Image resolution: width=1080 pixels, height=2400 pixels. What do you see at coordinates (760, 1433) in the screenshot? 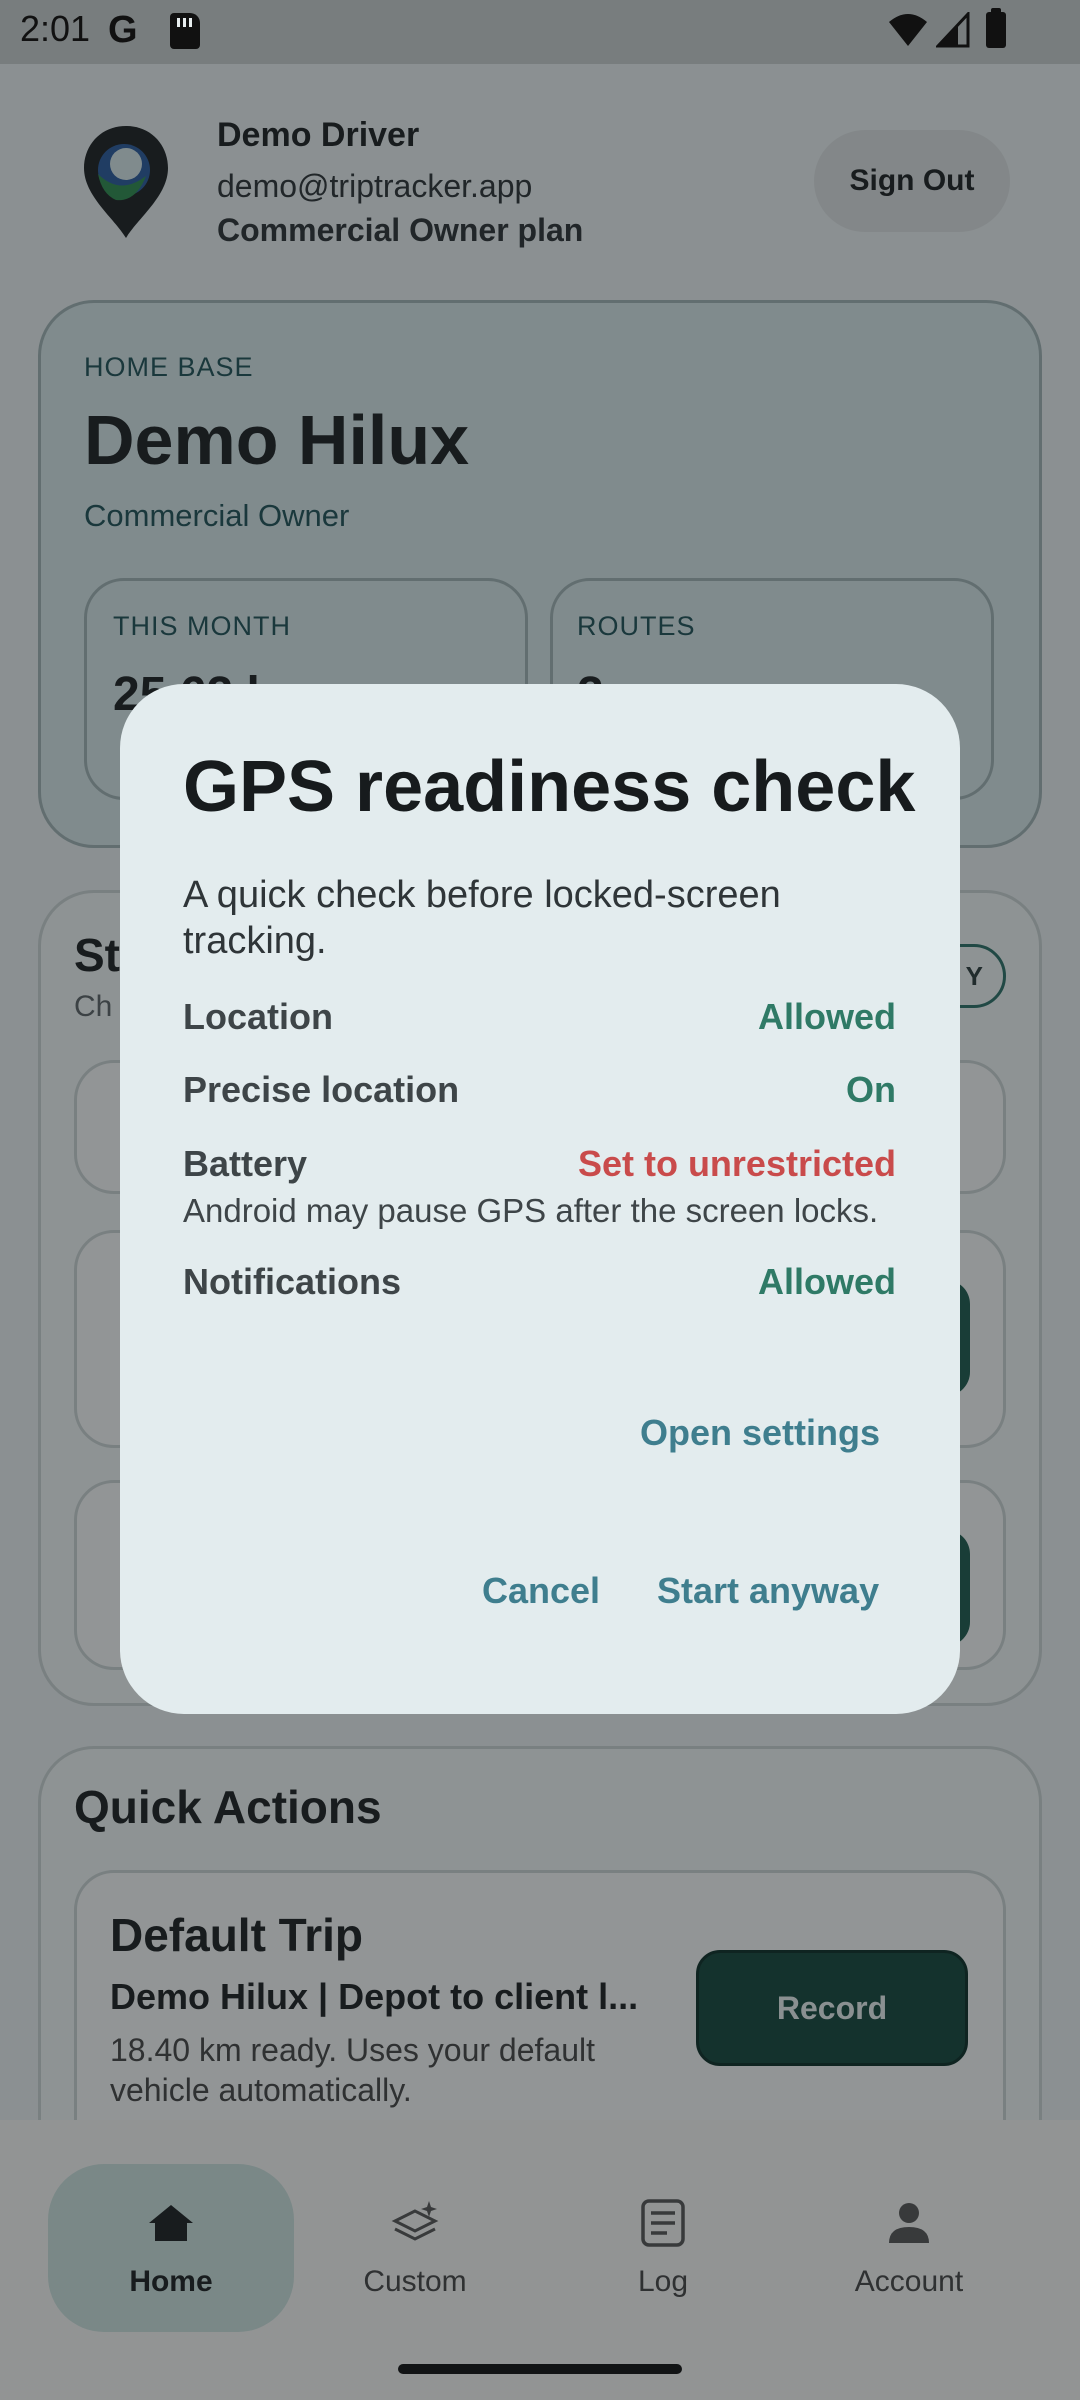
I see `open-settings-button: Open settings` at bounding box center [760, 1433].